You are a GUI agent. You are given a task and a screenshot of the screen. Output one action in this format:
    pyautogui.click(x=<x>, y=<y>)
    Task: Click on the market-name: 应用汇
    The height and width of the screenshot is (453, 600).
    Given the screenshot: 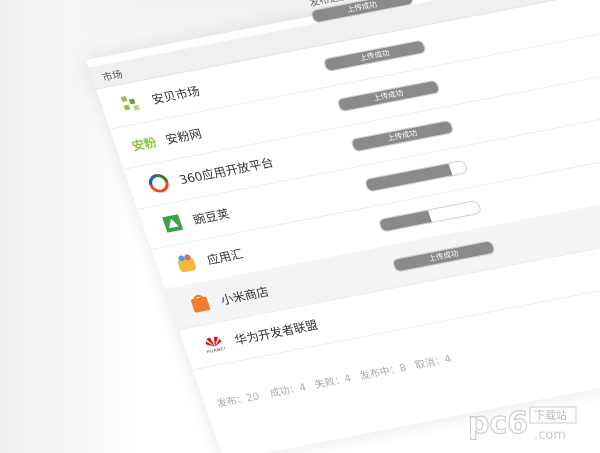 What is the action you would take?
    pyautogui.click(x=225, y=257)
    